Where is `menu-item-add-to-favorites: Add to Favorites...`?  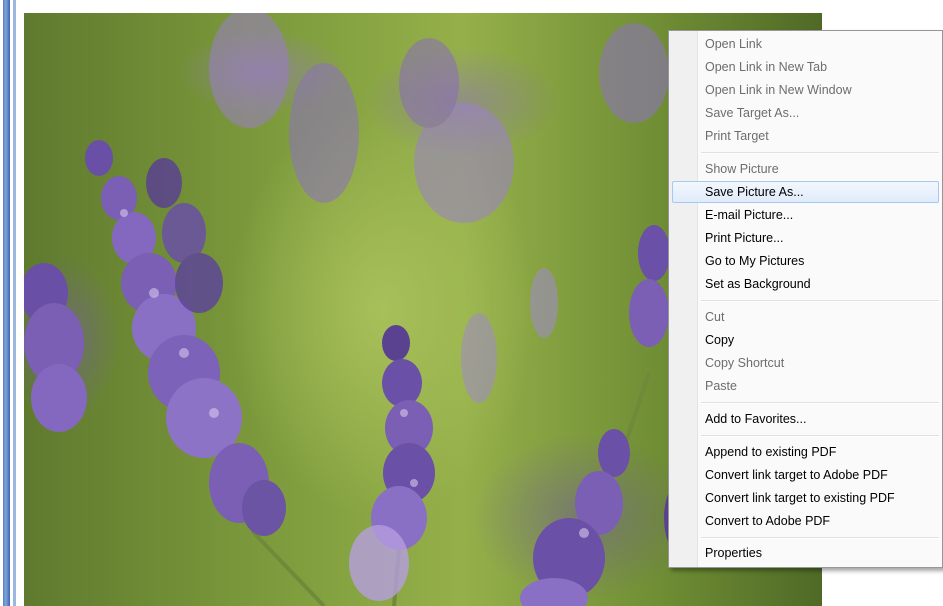
menu-item-add-to-favorites: Add to Favorites... is located at coordinates (805, 419).